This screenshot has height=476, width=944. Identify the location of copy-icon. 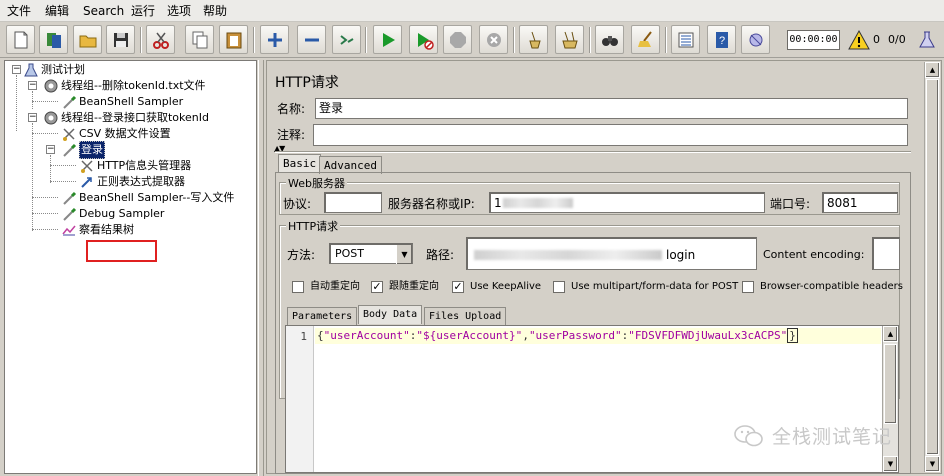
(199, 39).